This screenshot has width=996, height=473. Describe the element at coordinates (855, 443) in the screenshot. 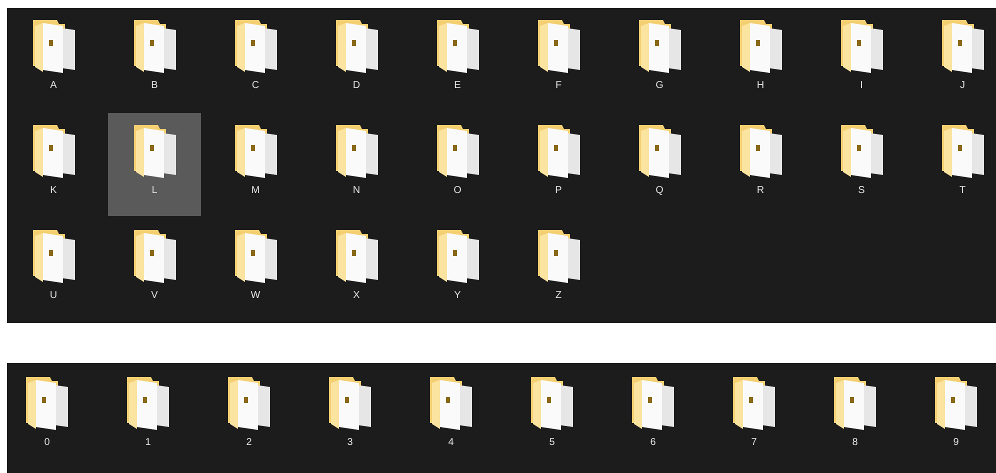

I see `folder-name: 8` at that location.